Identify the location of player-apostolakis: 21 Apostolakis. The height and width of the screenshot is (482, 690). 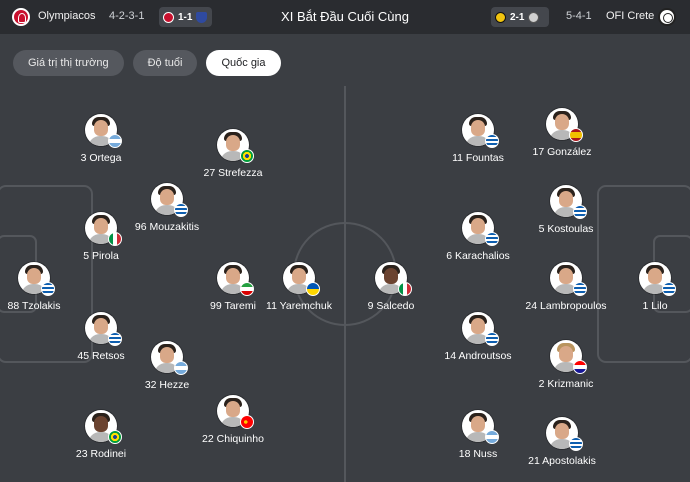
(562, 442).